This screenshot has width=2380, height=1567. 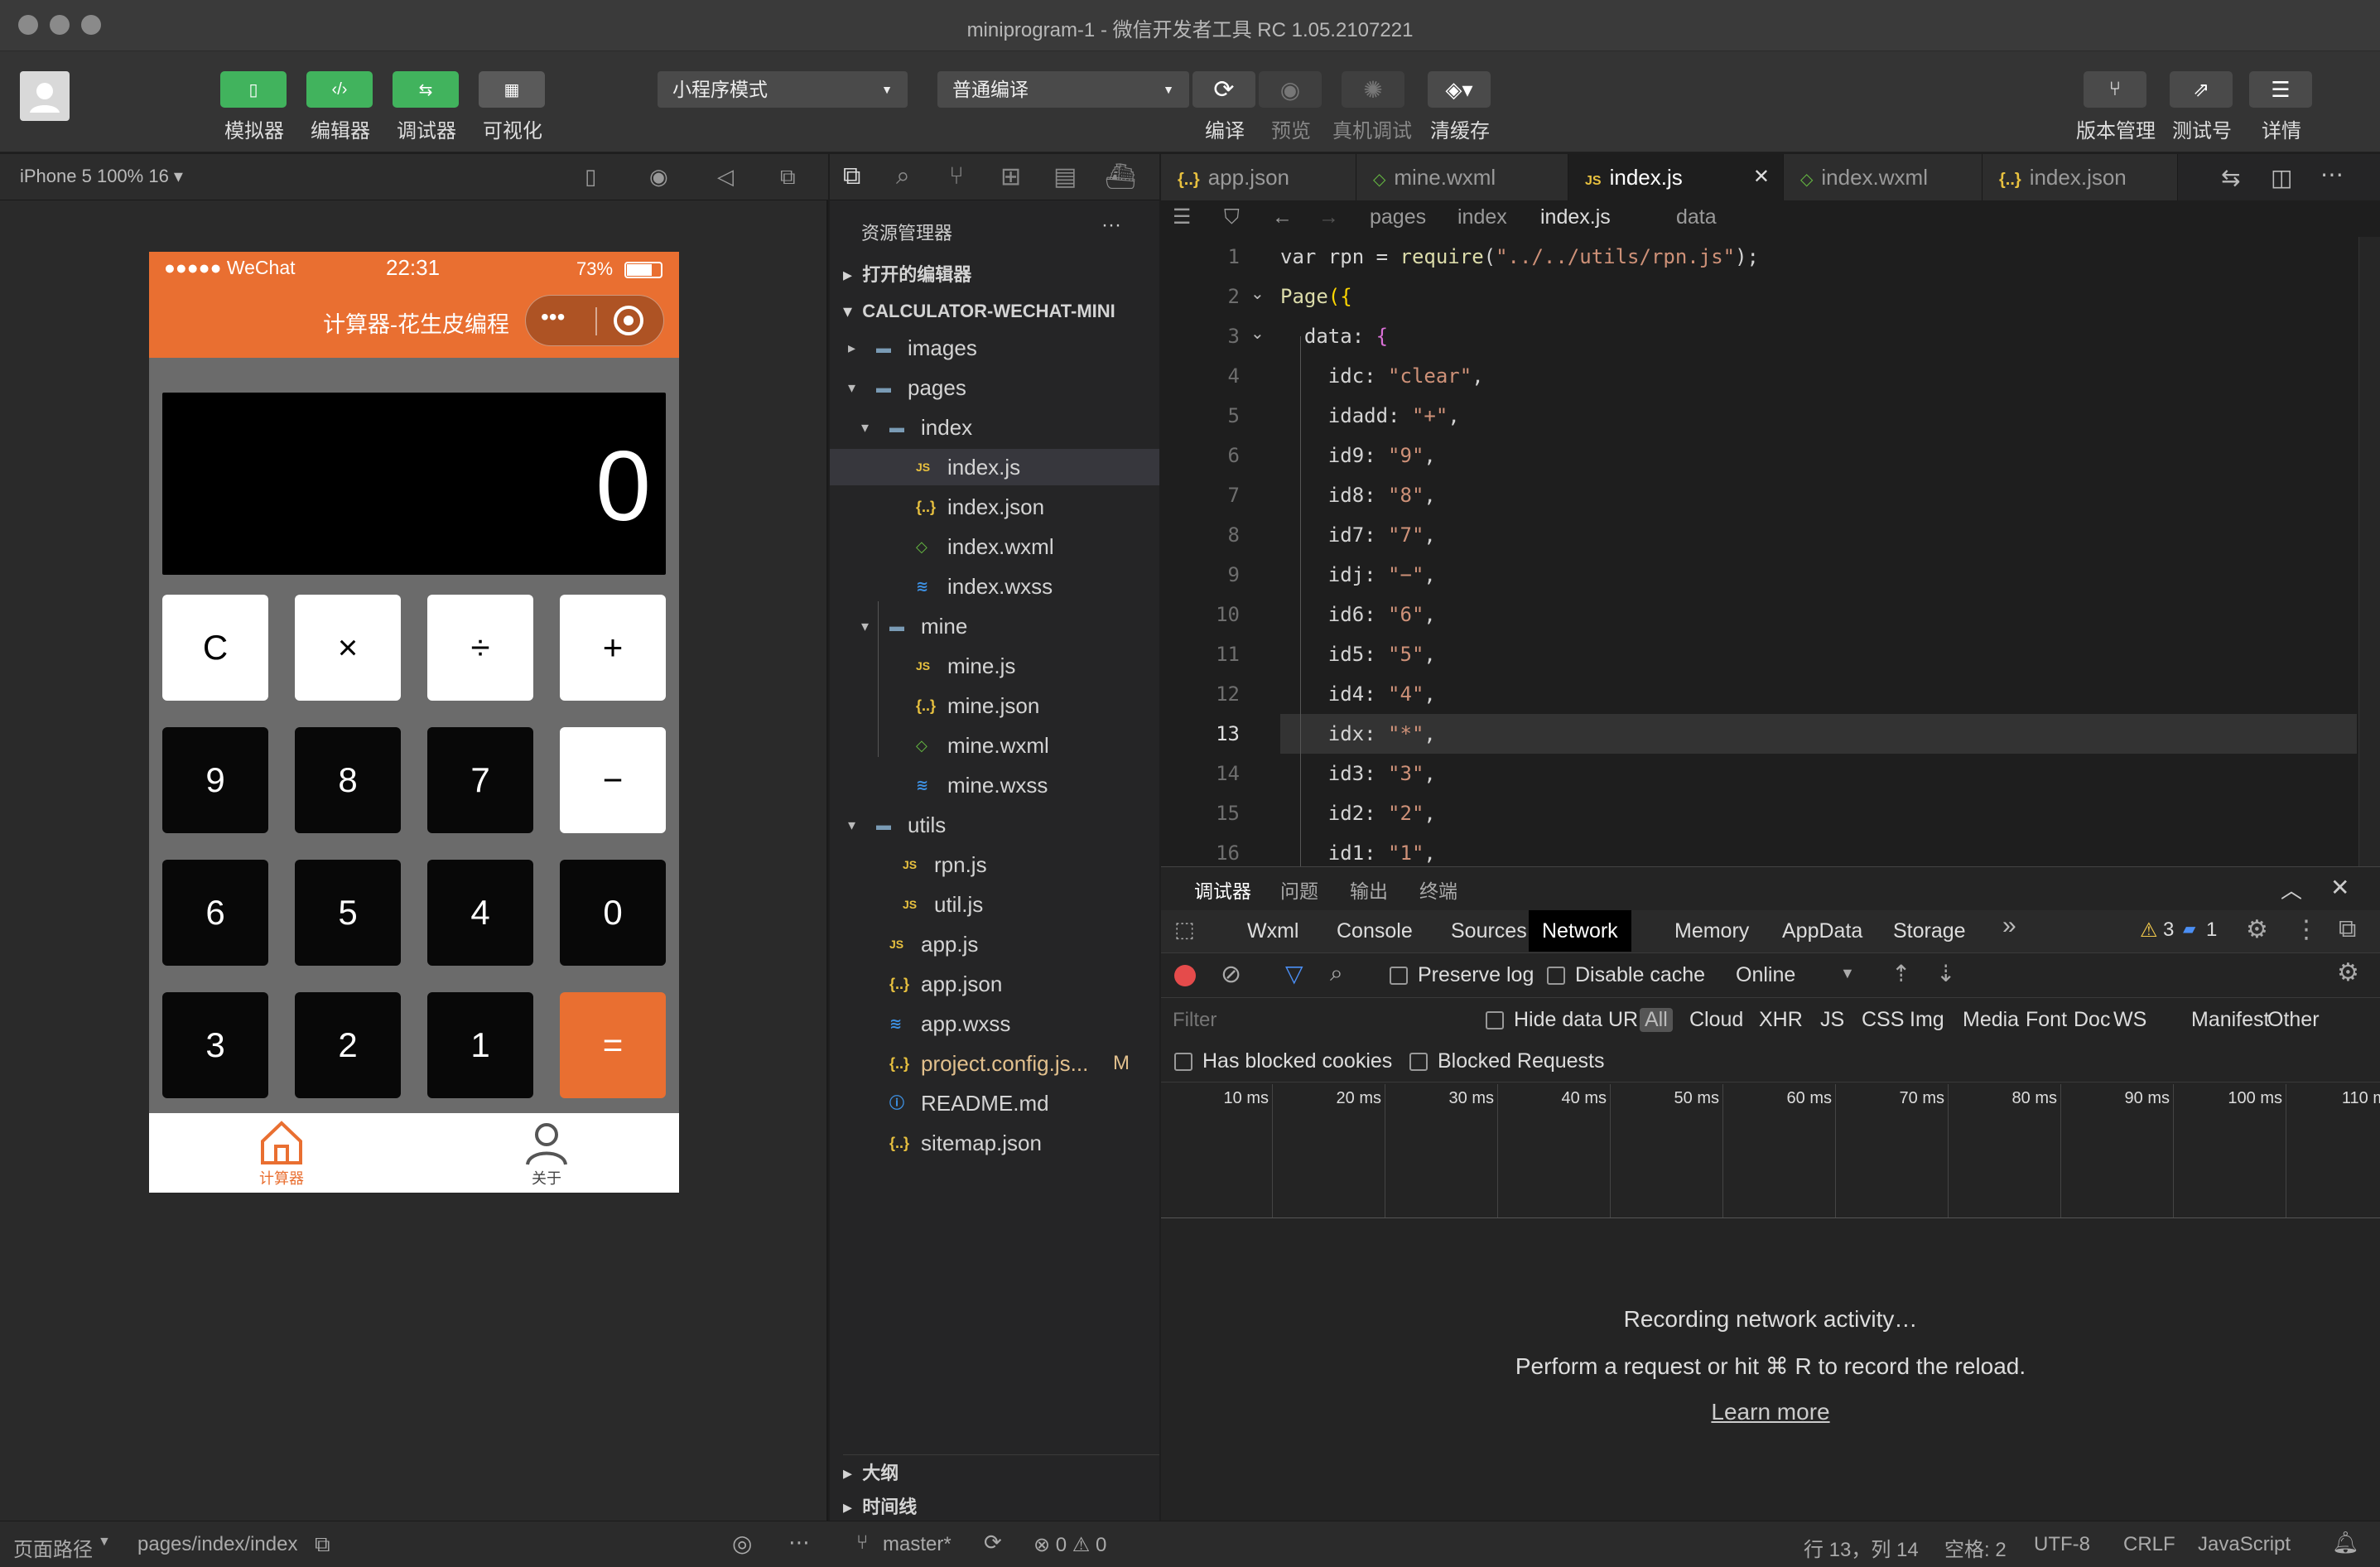 I want to click on devtools-tab: Console, so click(x=1374, y=931).